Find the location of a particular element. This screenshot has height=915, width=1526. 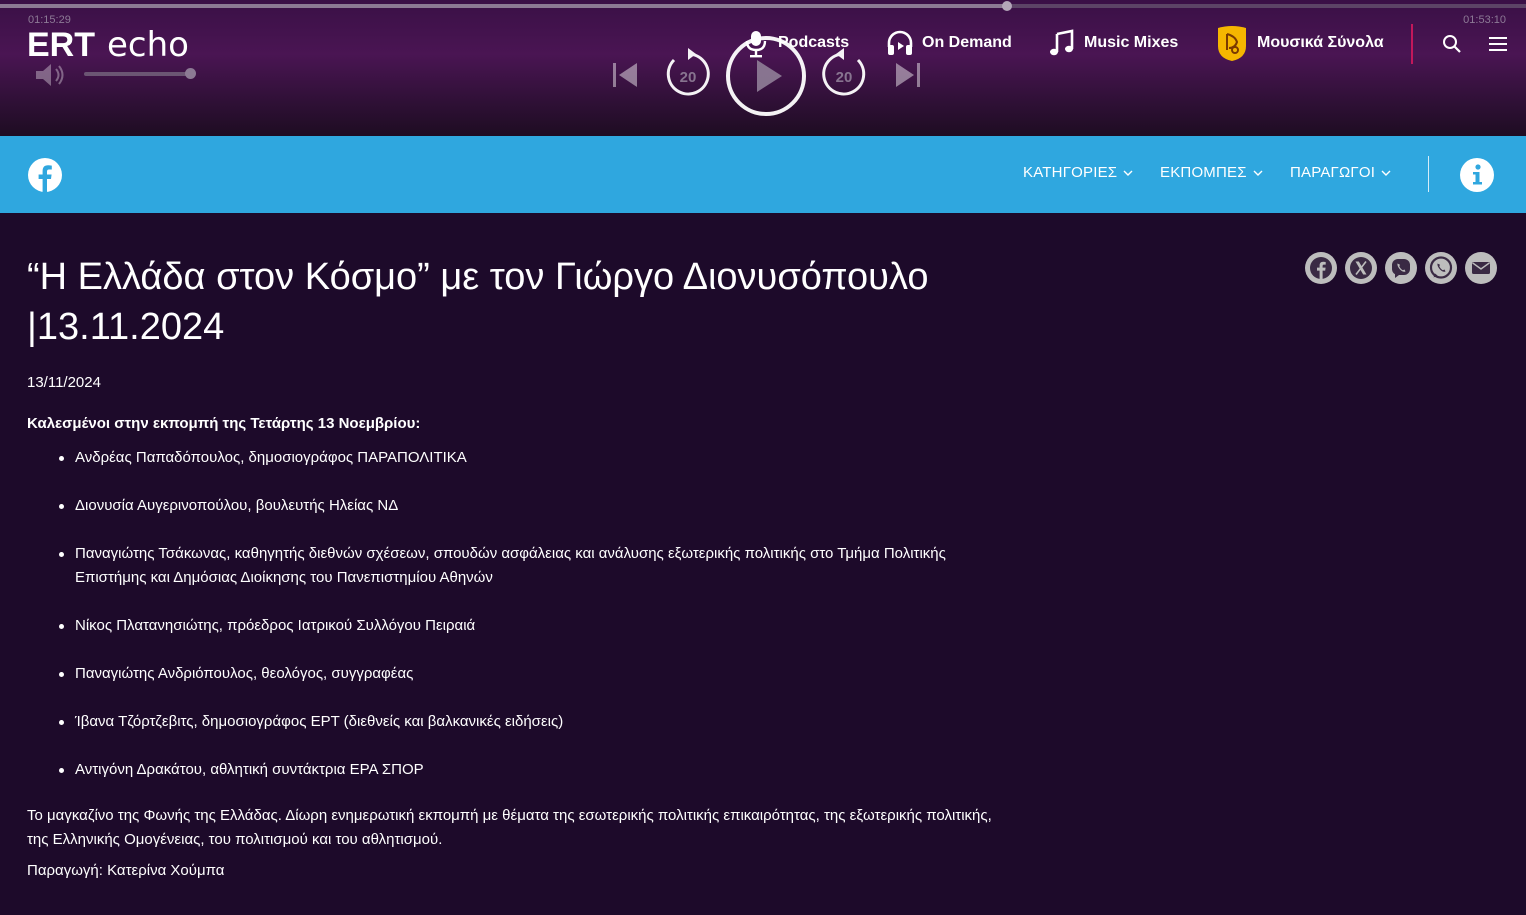

nav-mousika-synola-label: Μουσικά Σύνολα is located at coordinates (1320, 42).